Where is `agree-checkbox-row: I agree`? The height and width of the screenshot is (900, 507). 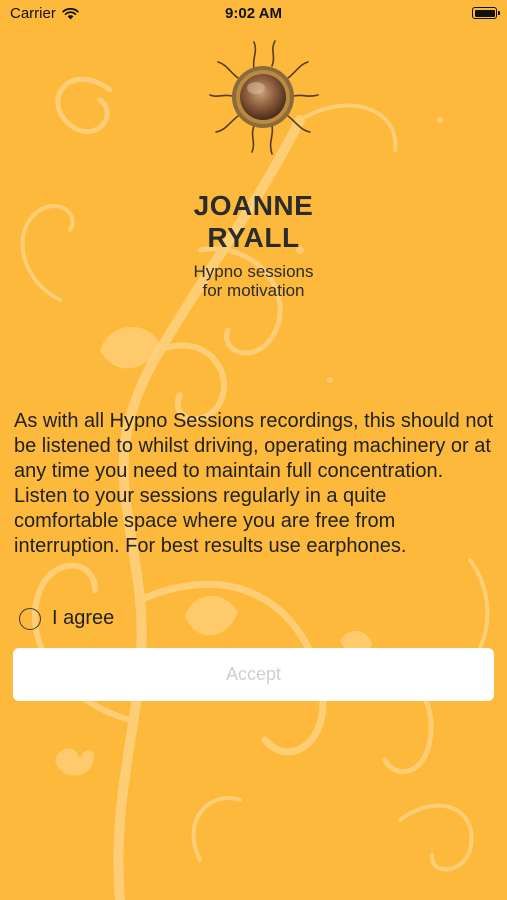
agree-checkbox-row: I agree is located at coordinates (66, 618).